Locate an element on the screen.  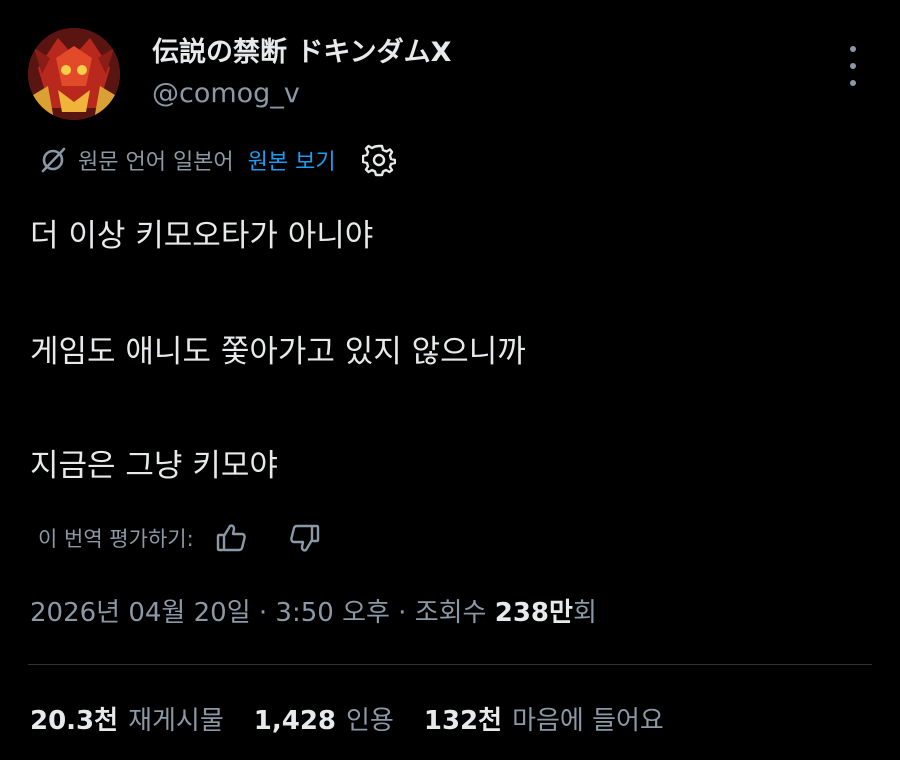
quotes-stat: 1,428 인용 is located at coordinates (324, 718).